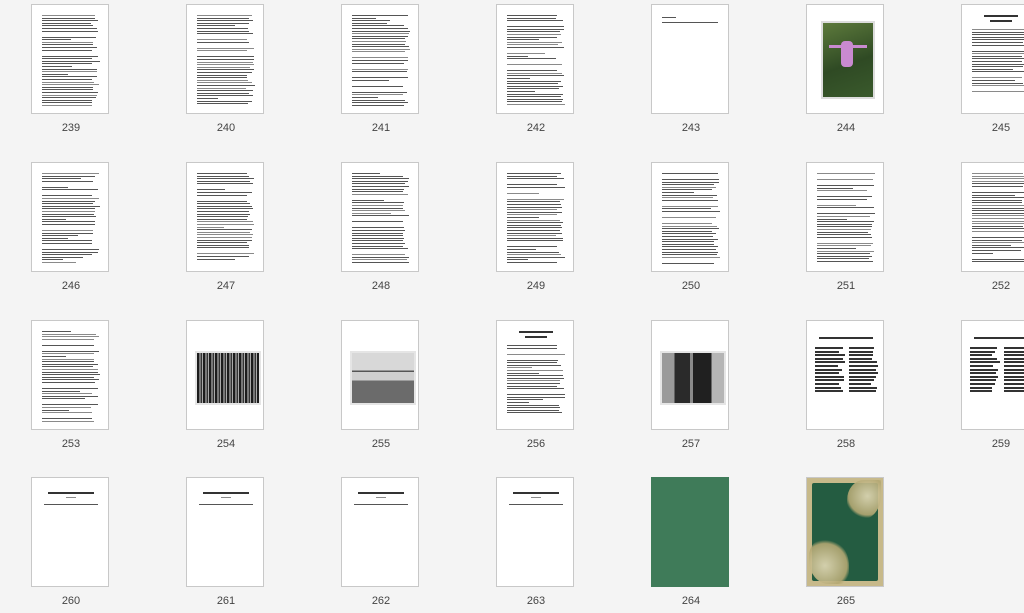 The width and height of the screenshot is (1024, 613). Describe the element at coordinates (536, 229) in the screenshot. I see `page-thumbnail-249: 249` at that location.